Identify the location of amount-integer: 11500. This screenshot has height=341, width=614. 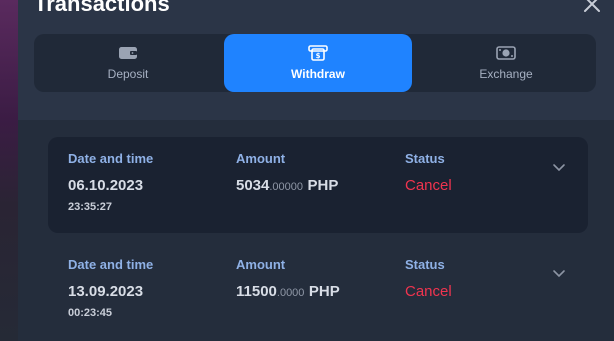
(256, 291).